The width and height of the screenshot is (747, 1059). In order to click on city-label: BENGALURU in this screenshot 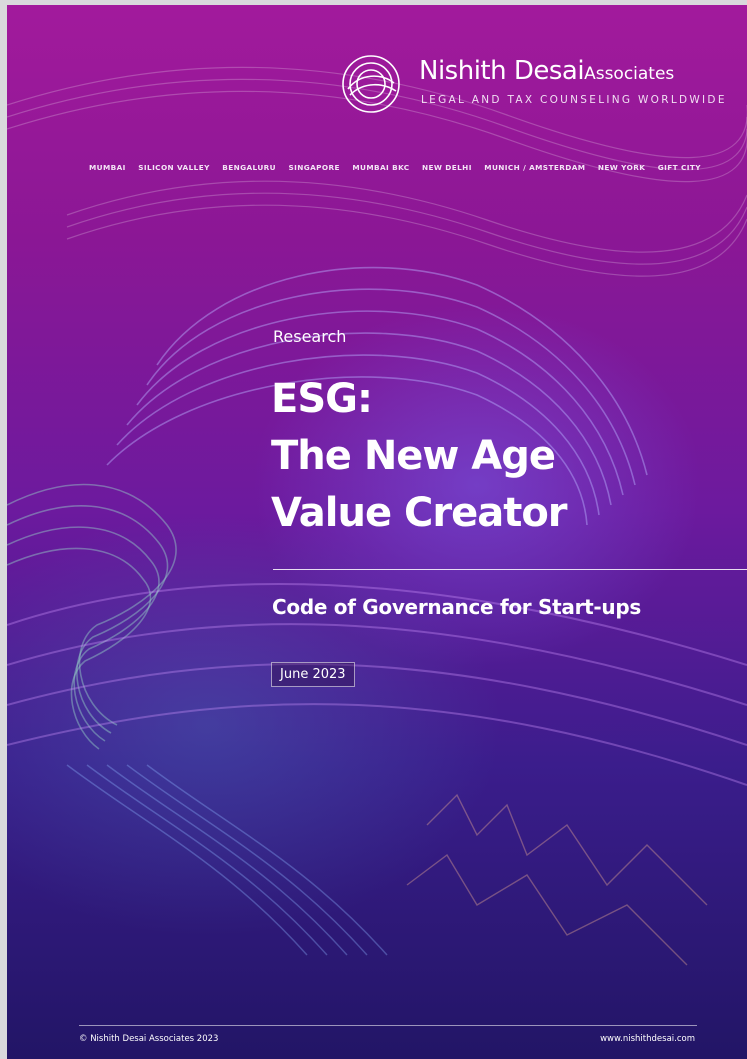, I will do `click(249, 167)`.